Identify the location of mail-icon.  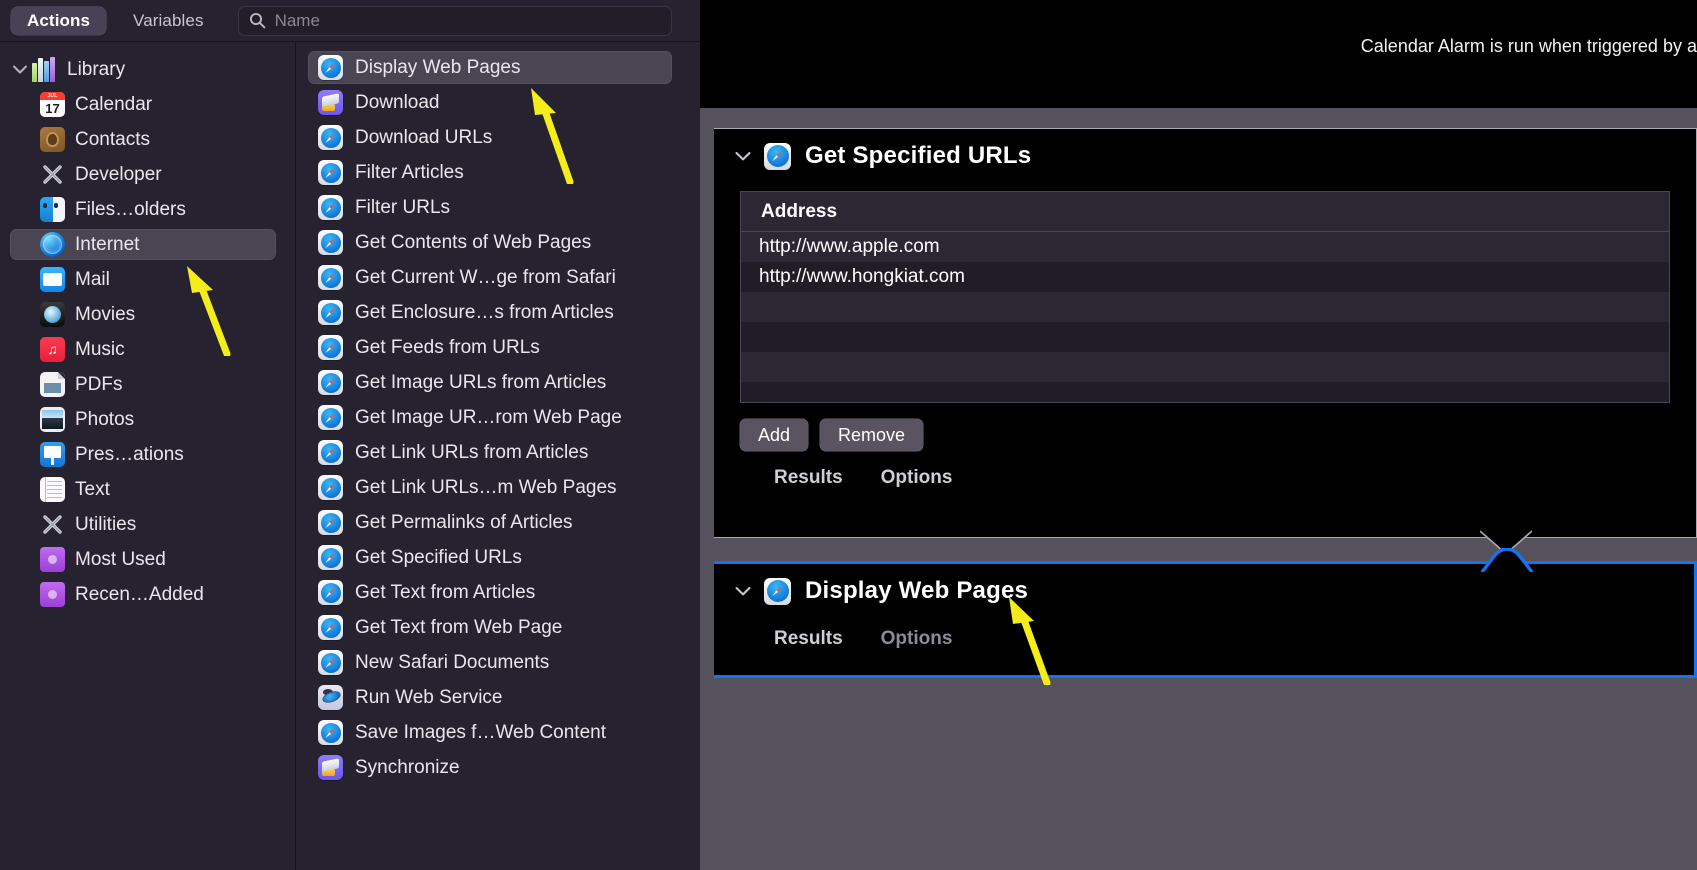
(52, 279).